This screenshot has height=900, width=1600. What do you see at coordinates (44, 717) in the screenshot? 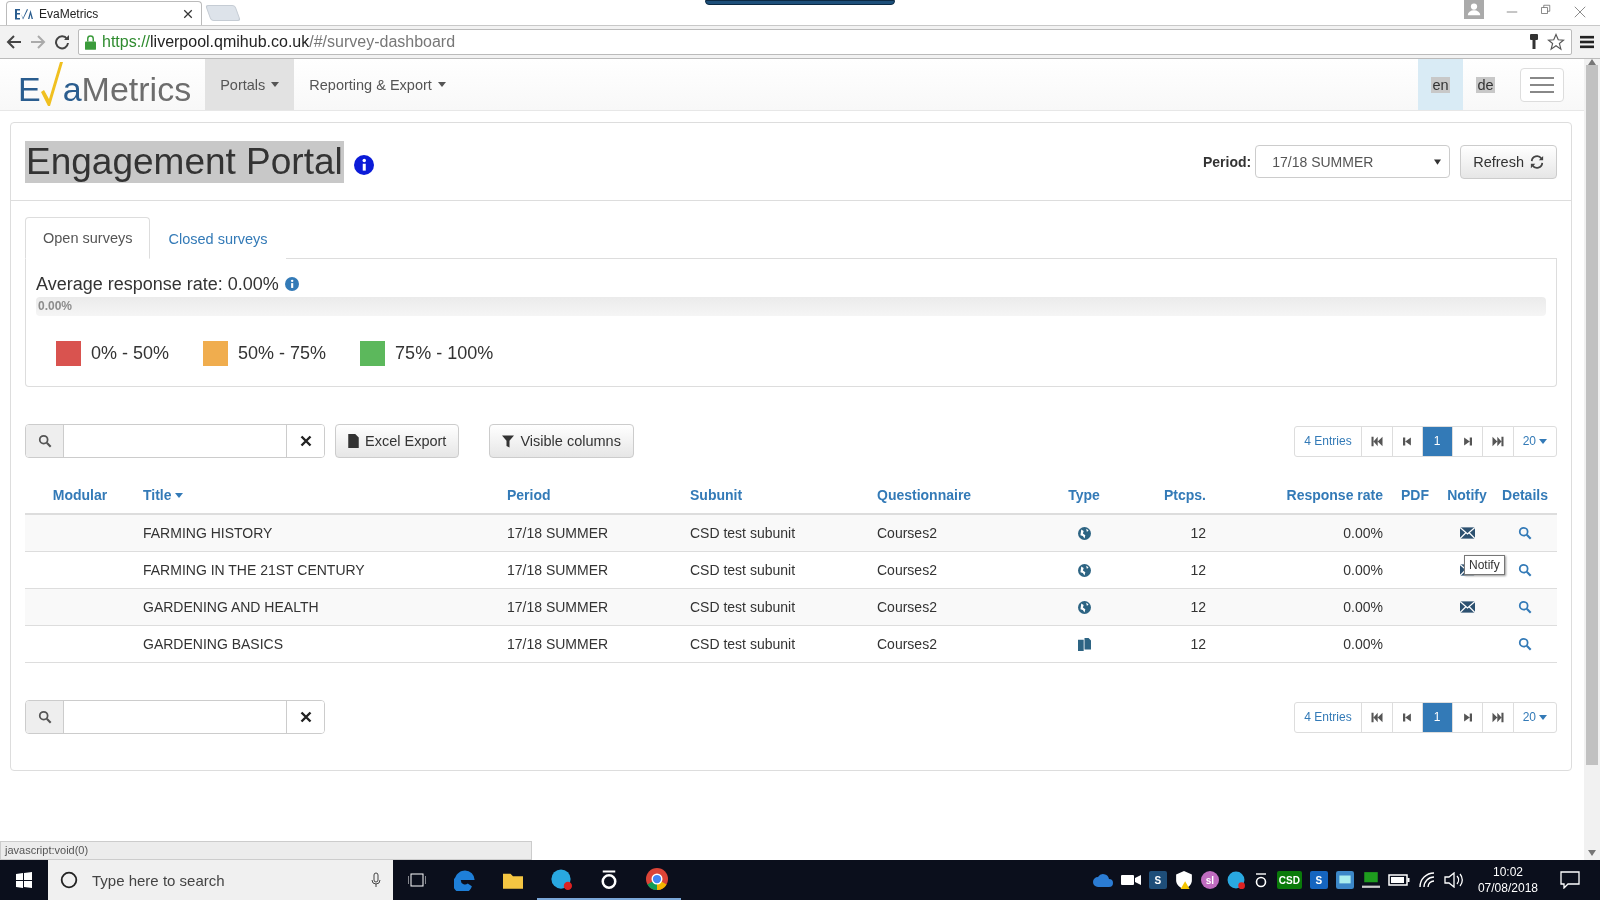
I see `search-icon` at bounding box center [44, 717].